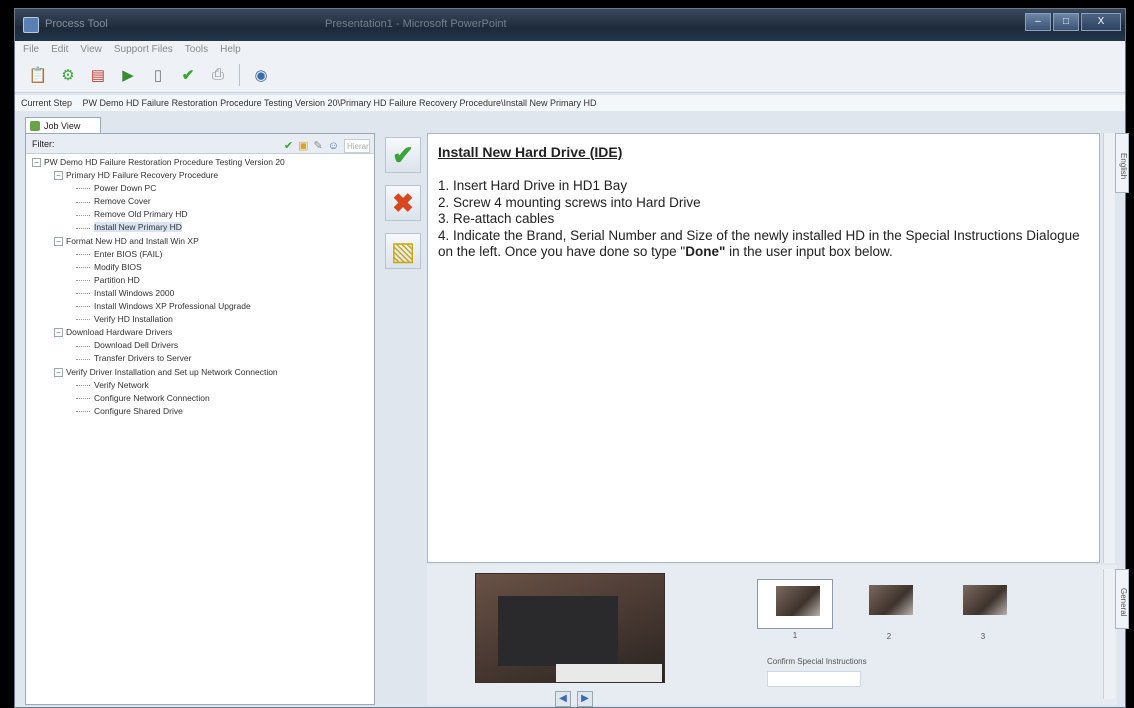 The image size is (1134, 708). Describe the element at coordinates (200, 293) in the screenshot. I see `tree-item: Install Windows 2000` at that location.